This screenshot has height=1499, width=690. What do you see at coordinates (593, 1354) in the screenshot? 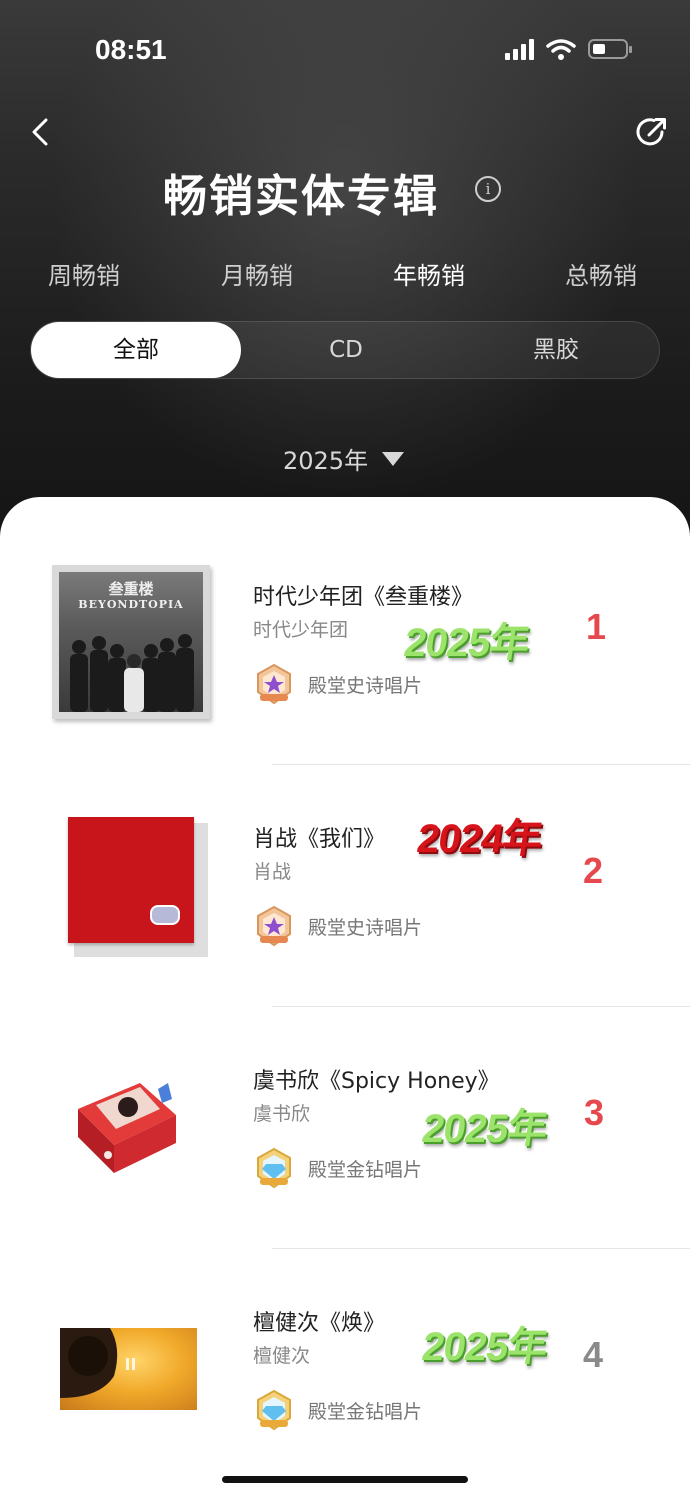
I see `rank-number: 4` at bounding box center [593, 1354].